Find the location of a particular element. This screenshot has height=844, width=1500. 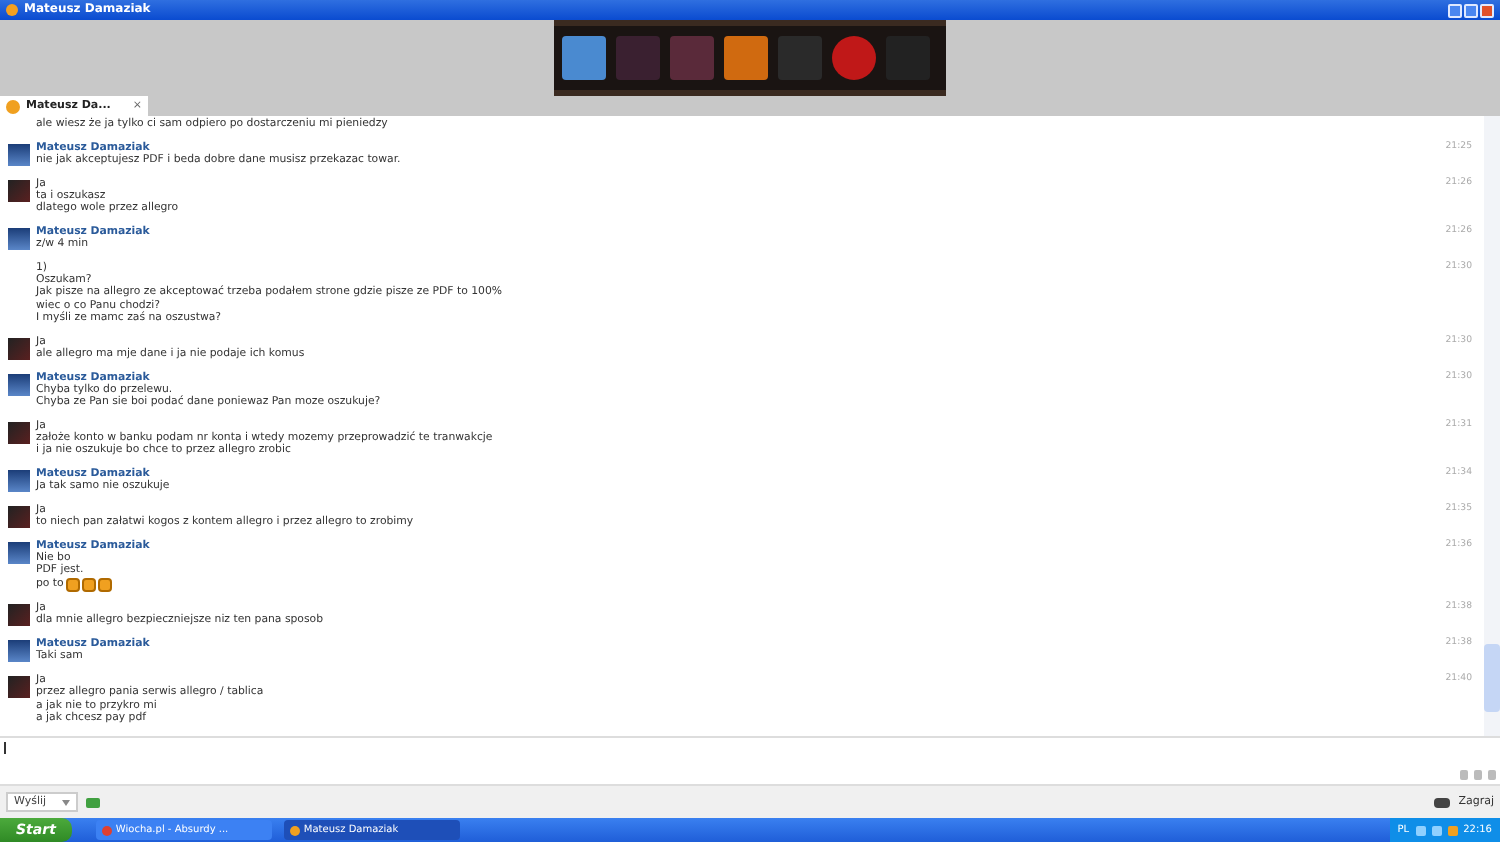

sun-icon is located at coordinates (13, 106).